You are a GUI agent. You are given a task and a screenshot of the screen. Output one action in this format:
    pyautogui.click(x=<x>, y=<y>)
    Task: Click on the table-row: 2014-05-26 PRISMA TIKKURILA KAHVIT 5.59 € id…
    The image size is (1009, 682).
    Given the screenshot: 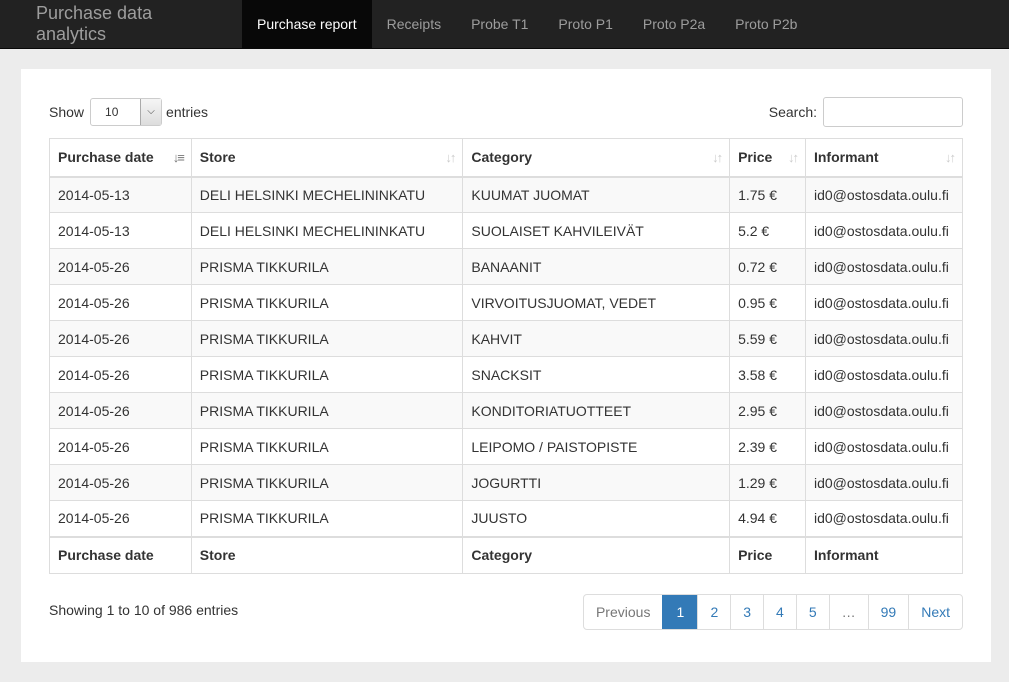 What is the action you would take?
    pyautogui.click(x=506, y=338)
    